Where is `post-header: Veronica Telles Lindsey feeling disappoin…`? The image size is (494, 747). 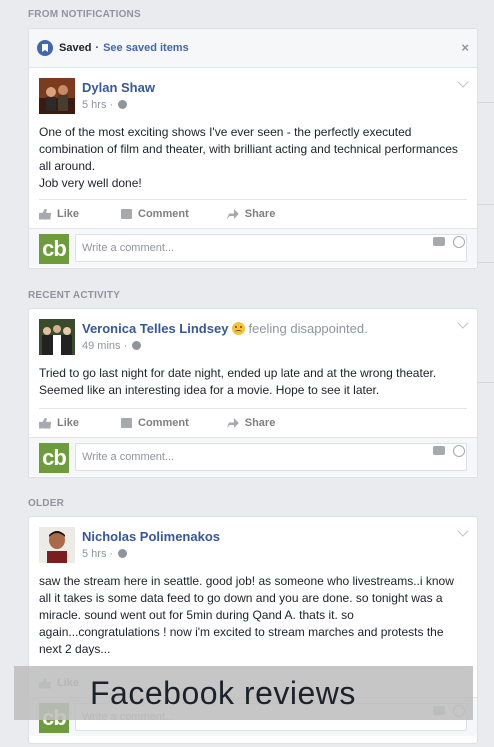
post-header: Veronica Telles Lindsey feeling disappoin… is located at coordinates (253, 333).